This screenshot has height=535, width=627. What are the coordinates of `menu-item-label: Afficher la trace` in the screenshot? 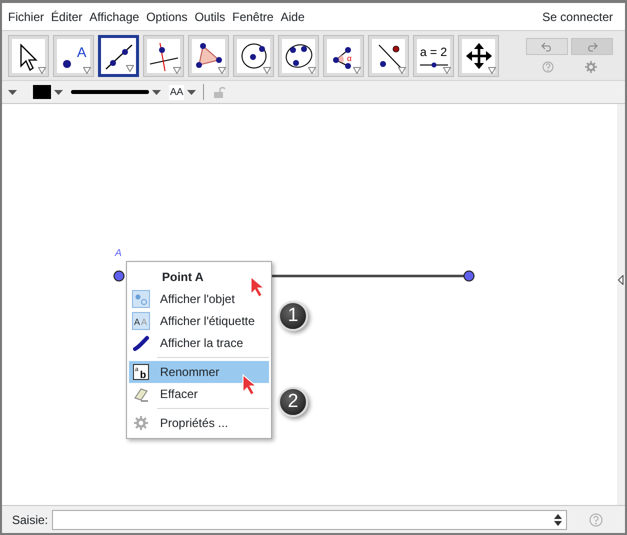 It's located at (202, 343).